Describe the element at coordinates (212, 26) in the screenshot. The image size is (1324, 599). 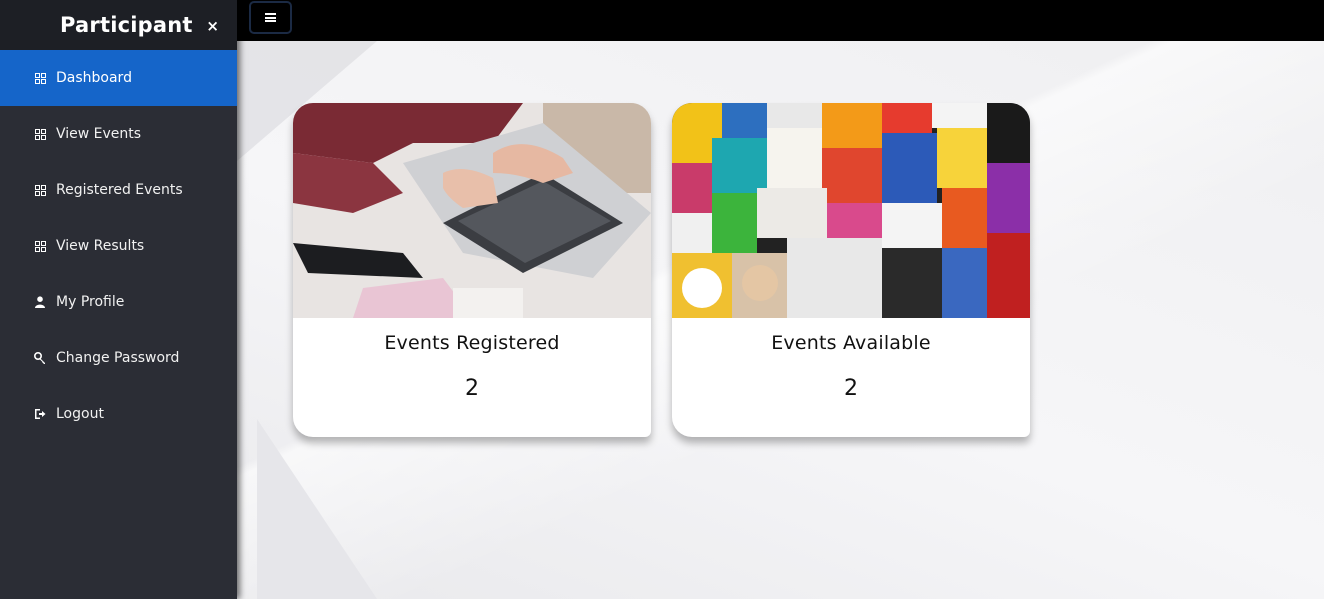
I see `close-sidebar-button: ×` at that location.